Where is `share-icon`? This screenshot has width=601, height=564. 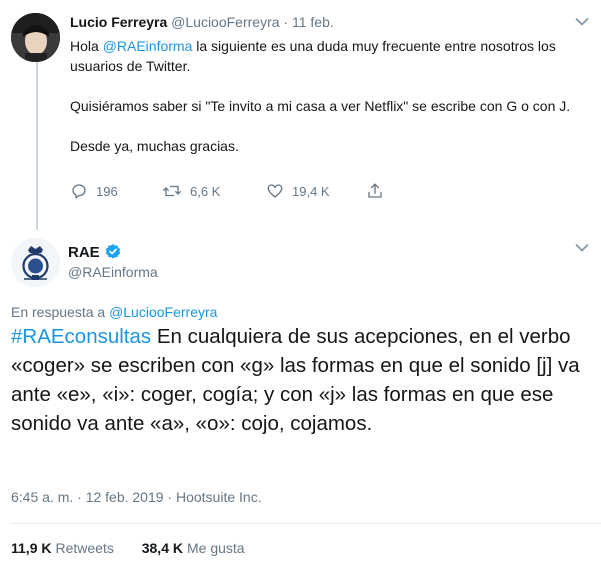
share-icon is located at coordinates (375, 190).